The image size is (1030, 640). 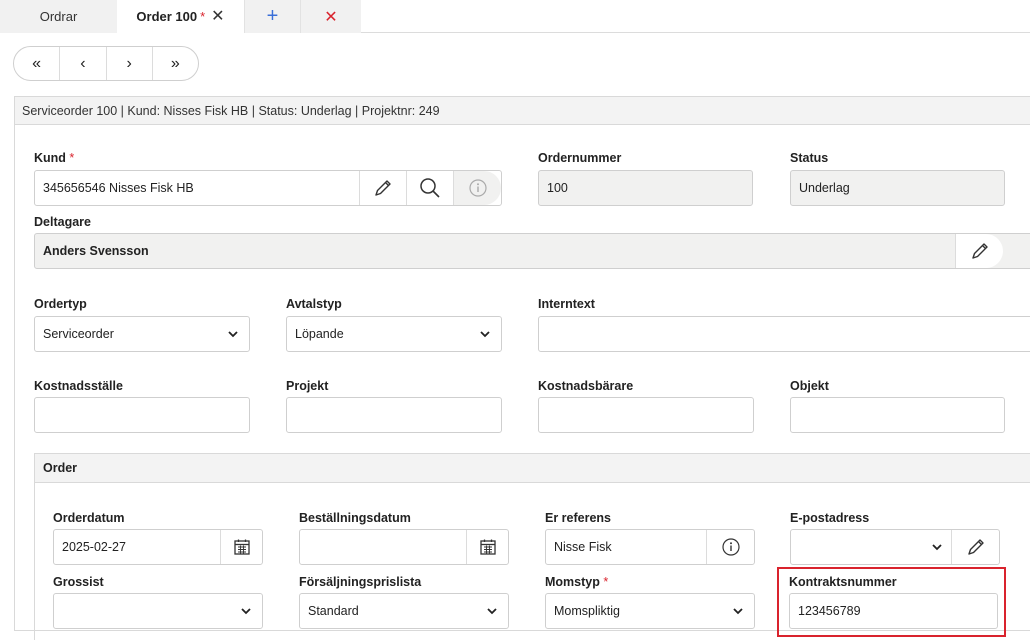 What do you see at coordinates (94, 547) in the screenshot?
I see `orderdatum-value: 2025-02-27` at bounding box center [94, 547].